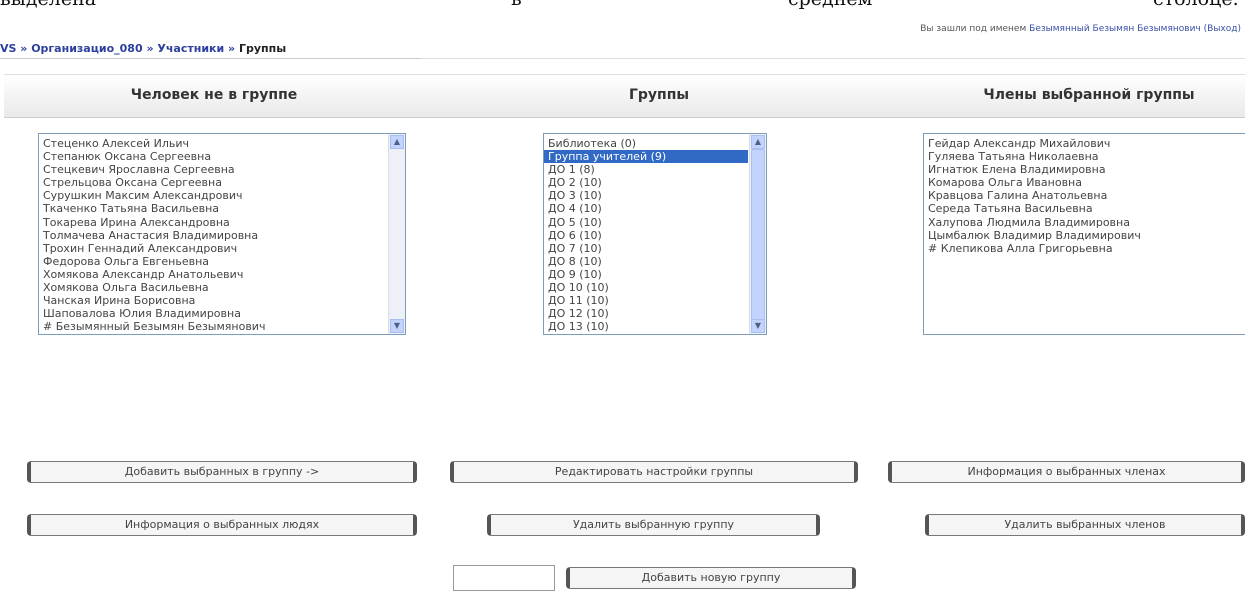 This screenshot has height=598, width=1245. I want to click on breadcrumb-org-link: Организацио_080, so click(86, 48).